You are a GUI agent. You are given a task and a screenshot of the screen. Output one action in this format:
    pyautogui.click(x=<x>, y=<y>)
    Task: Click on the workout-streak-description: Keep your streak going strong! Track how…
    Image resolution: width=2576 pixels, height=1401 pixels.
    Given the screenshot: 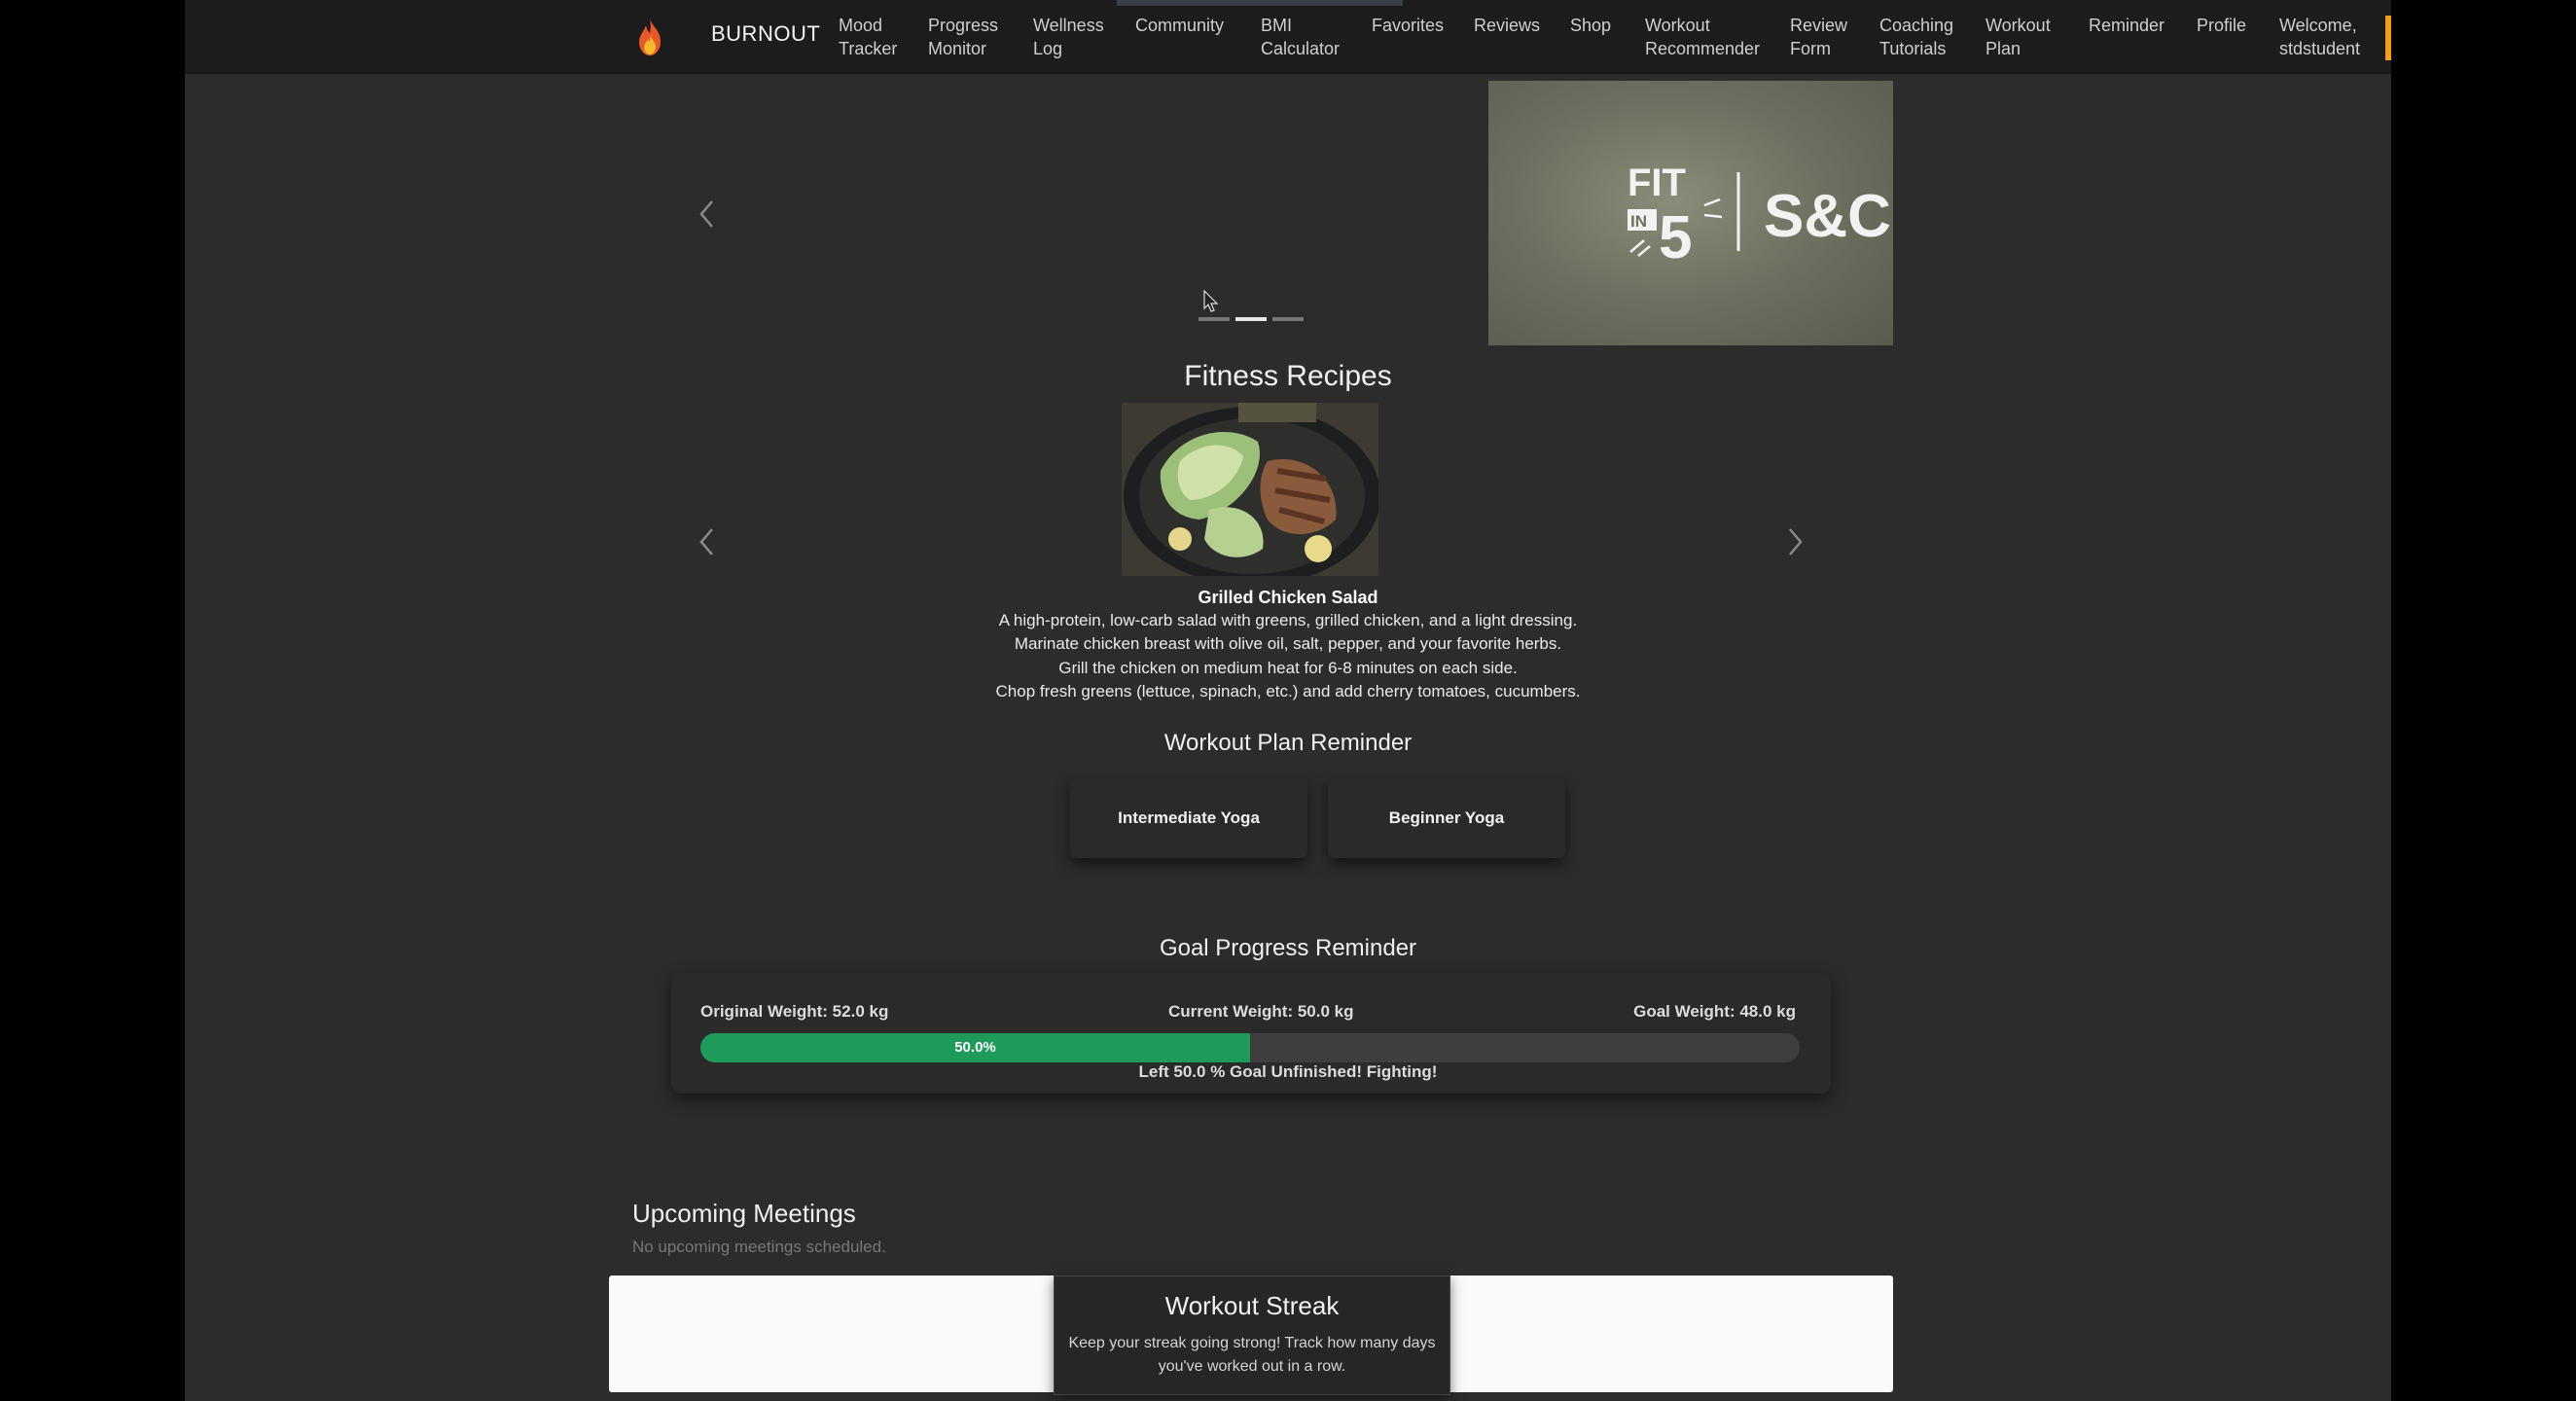 What is the action you would take?
    pyautogui.click(x=1252, y=1355)
    